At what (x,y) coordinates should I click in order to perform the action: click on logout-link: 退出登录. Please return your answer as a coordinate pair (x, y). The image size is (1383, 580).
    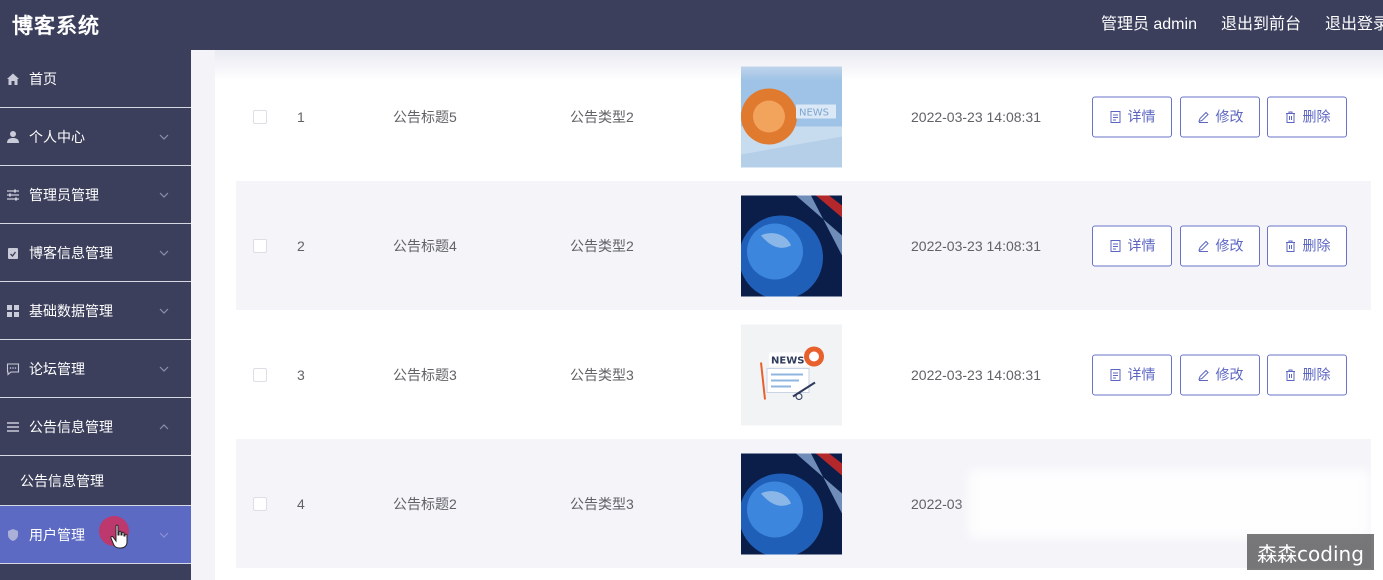
    Looking at the image, I should click on (1354, 22).